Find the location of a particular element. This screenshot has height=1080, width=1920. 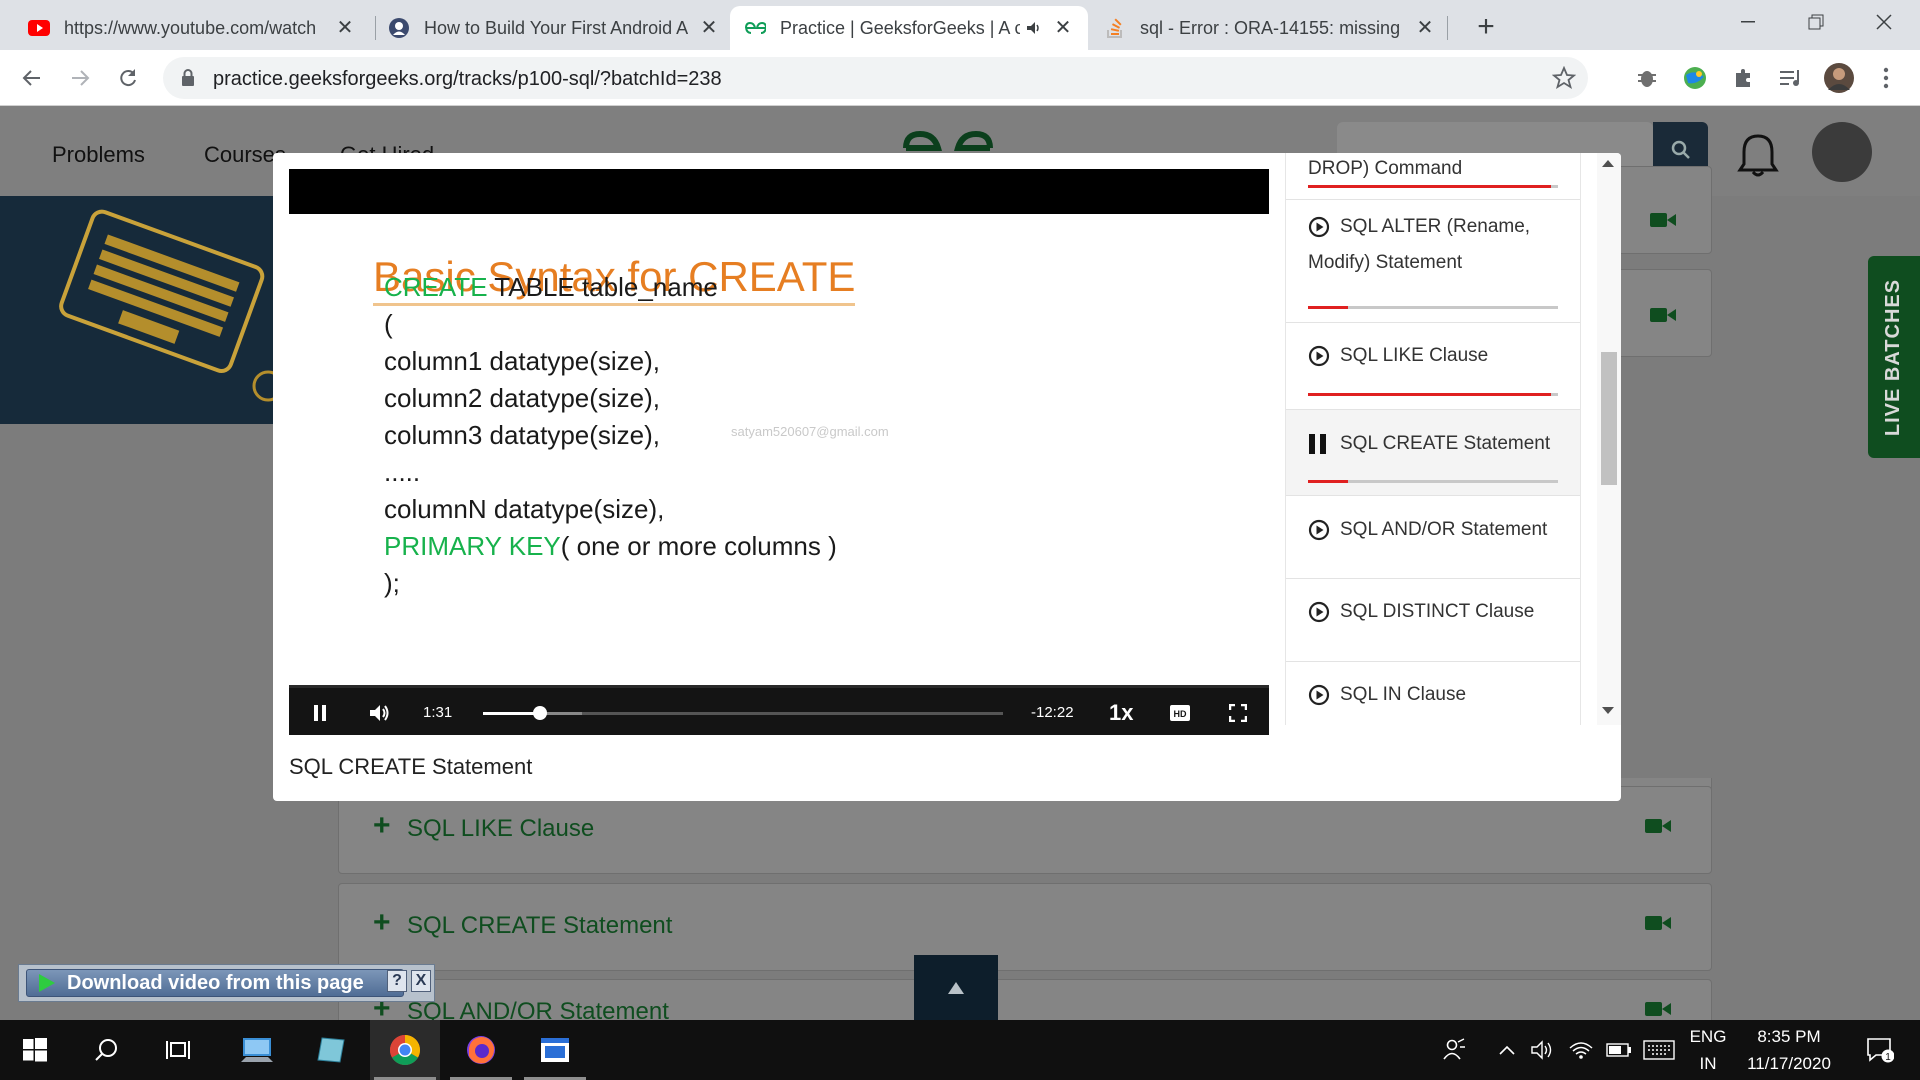

download-video-button: Download video from this page is located at coordinates (215, 983).